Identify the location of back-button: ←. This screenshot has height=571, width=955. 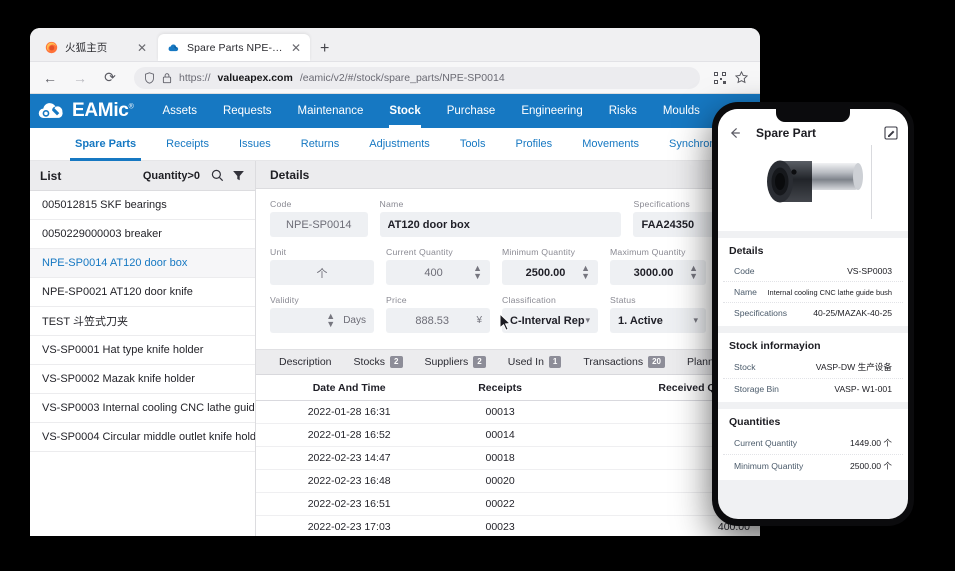
(50, 78).